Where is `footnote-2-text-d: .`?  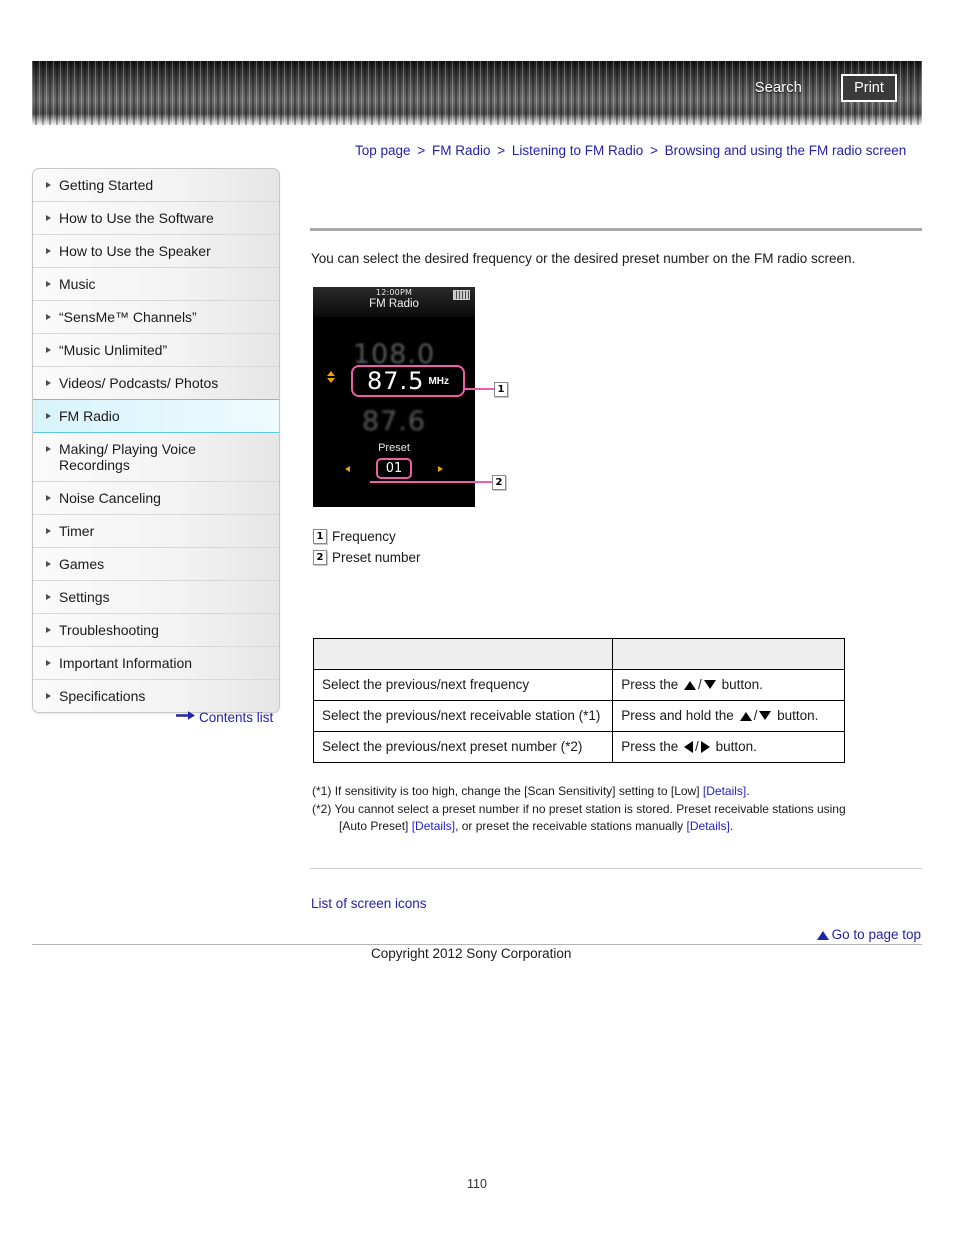
footnote-2-text-d: . is located at coordinates (731, 826).